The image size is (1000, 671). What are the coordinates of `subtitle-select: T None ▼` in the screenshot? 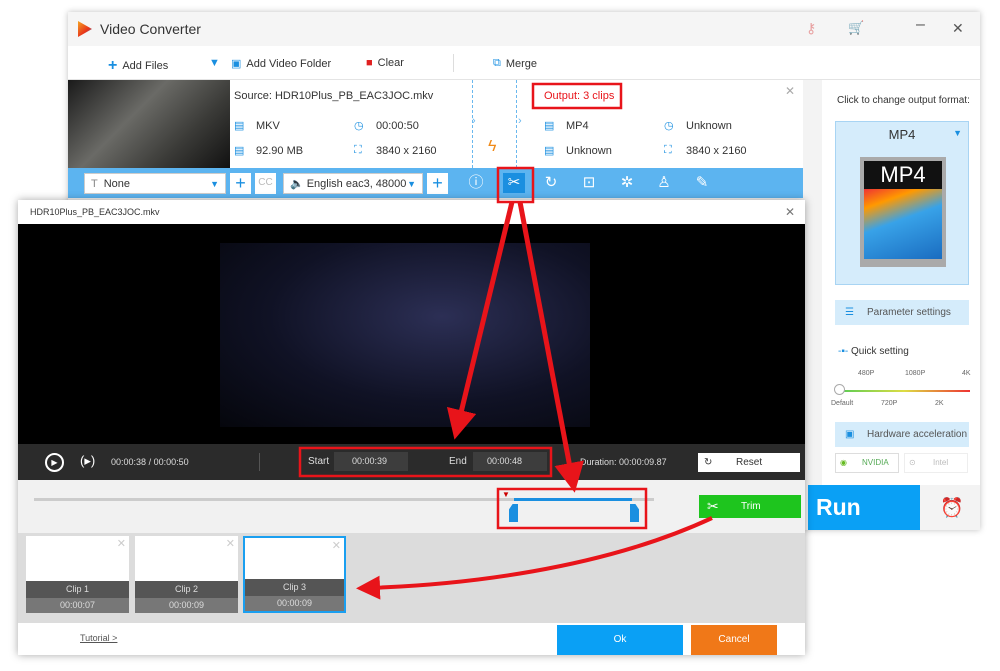 It's located at (155, 183).